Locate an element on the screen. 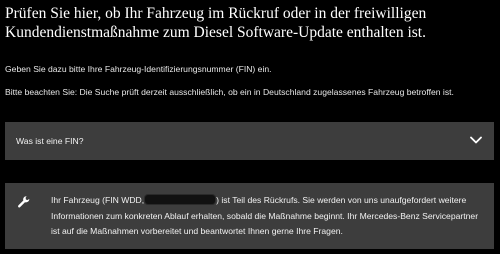  wrench-icon is located at coordinates (24, 202).